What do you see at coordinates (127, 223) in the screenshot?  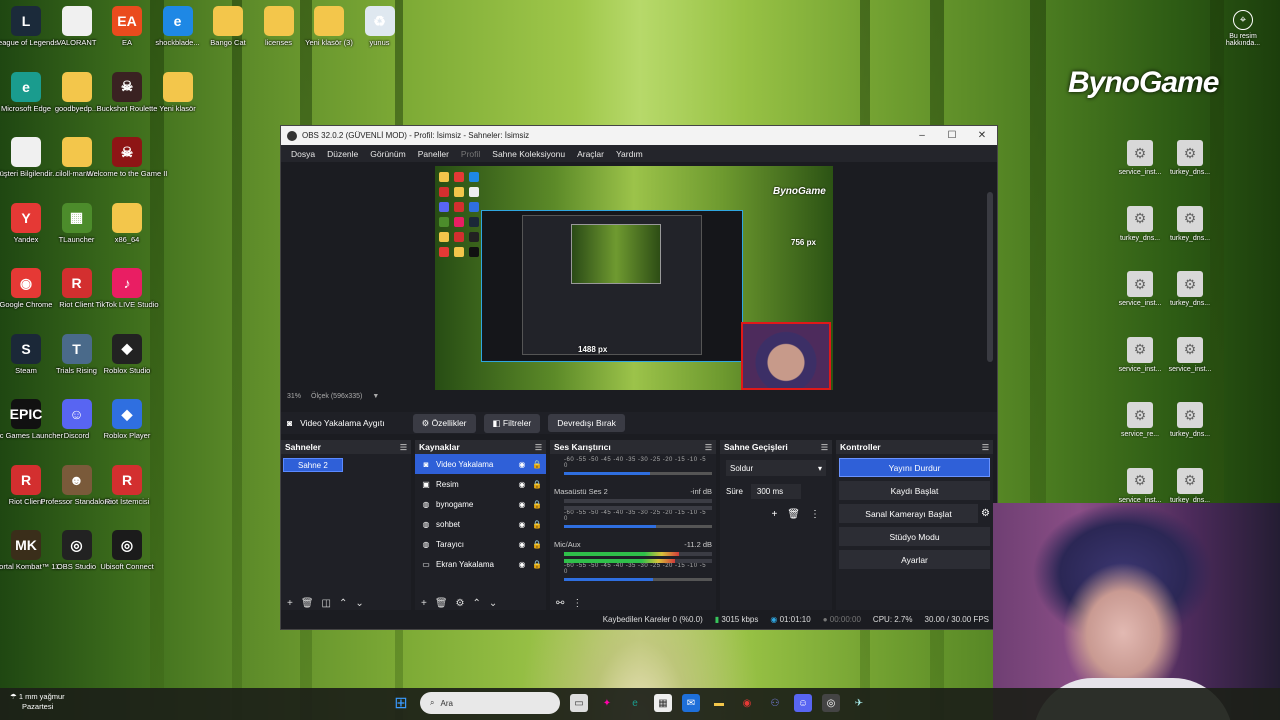 I see `desktop-icon: x86_64` at bounding box center [127, 223].